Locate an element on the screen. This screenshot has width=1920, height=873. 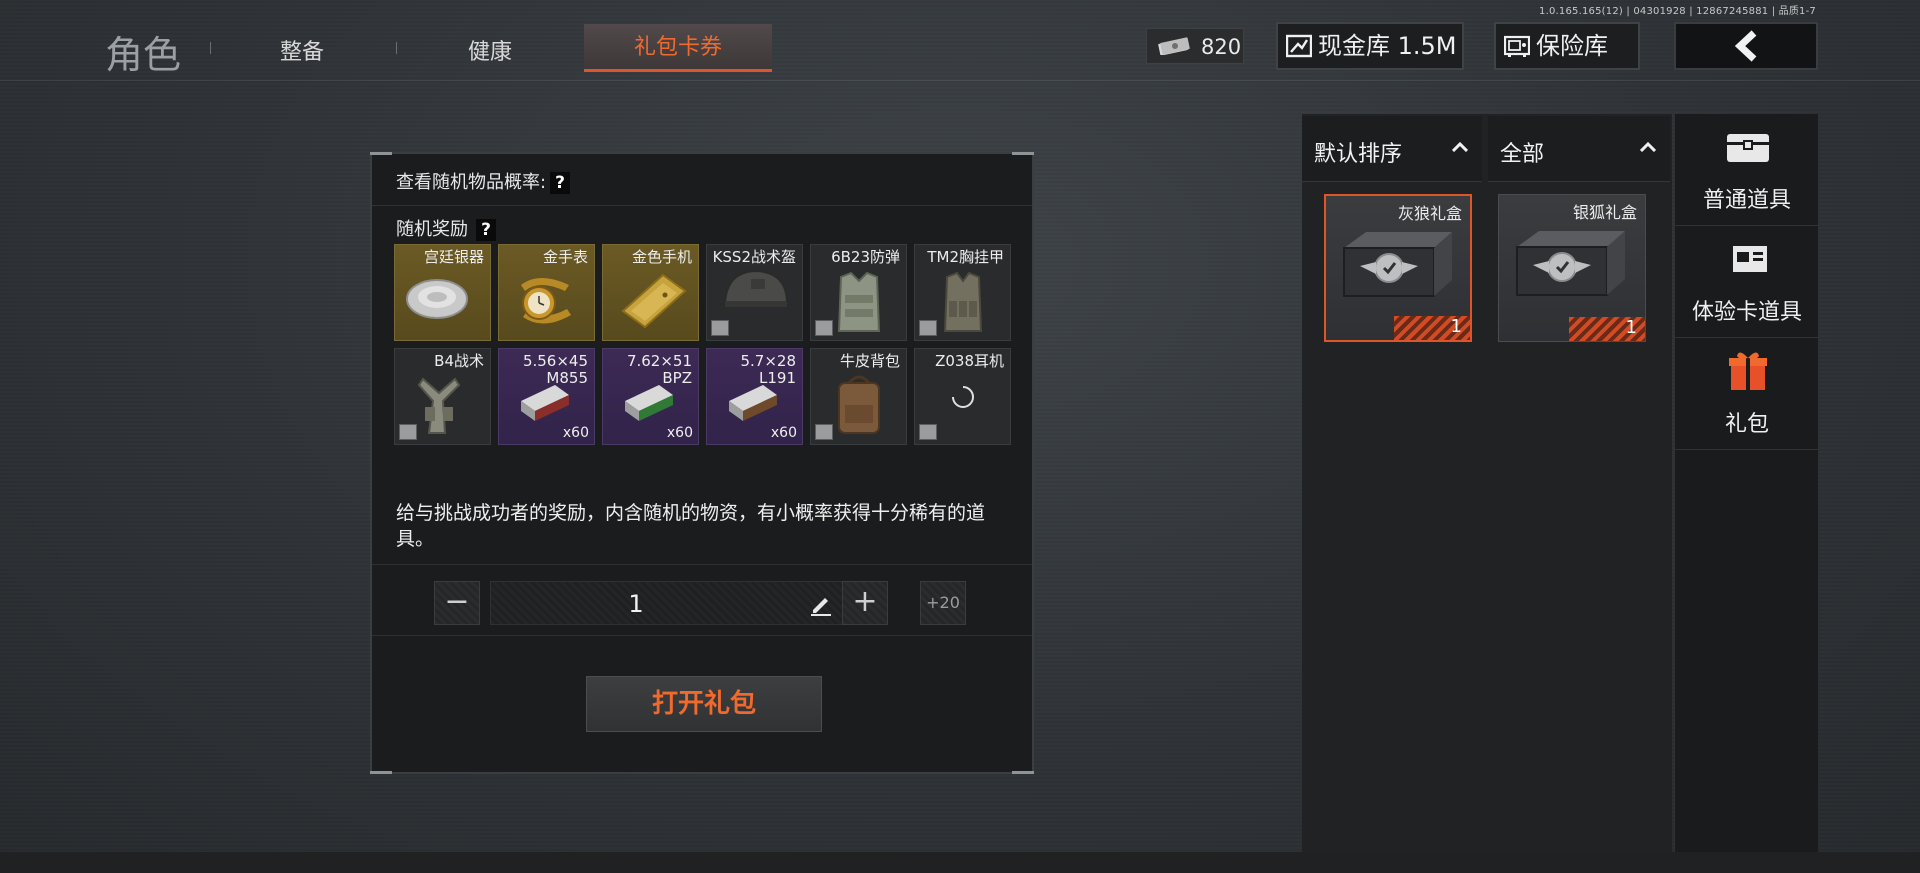
vault-icon is located at coordinates (1299, 46).